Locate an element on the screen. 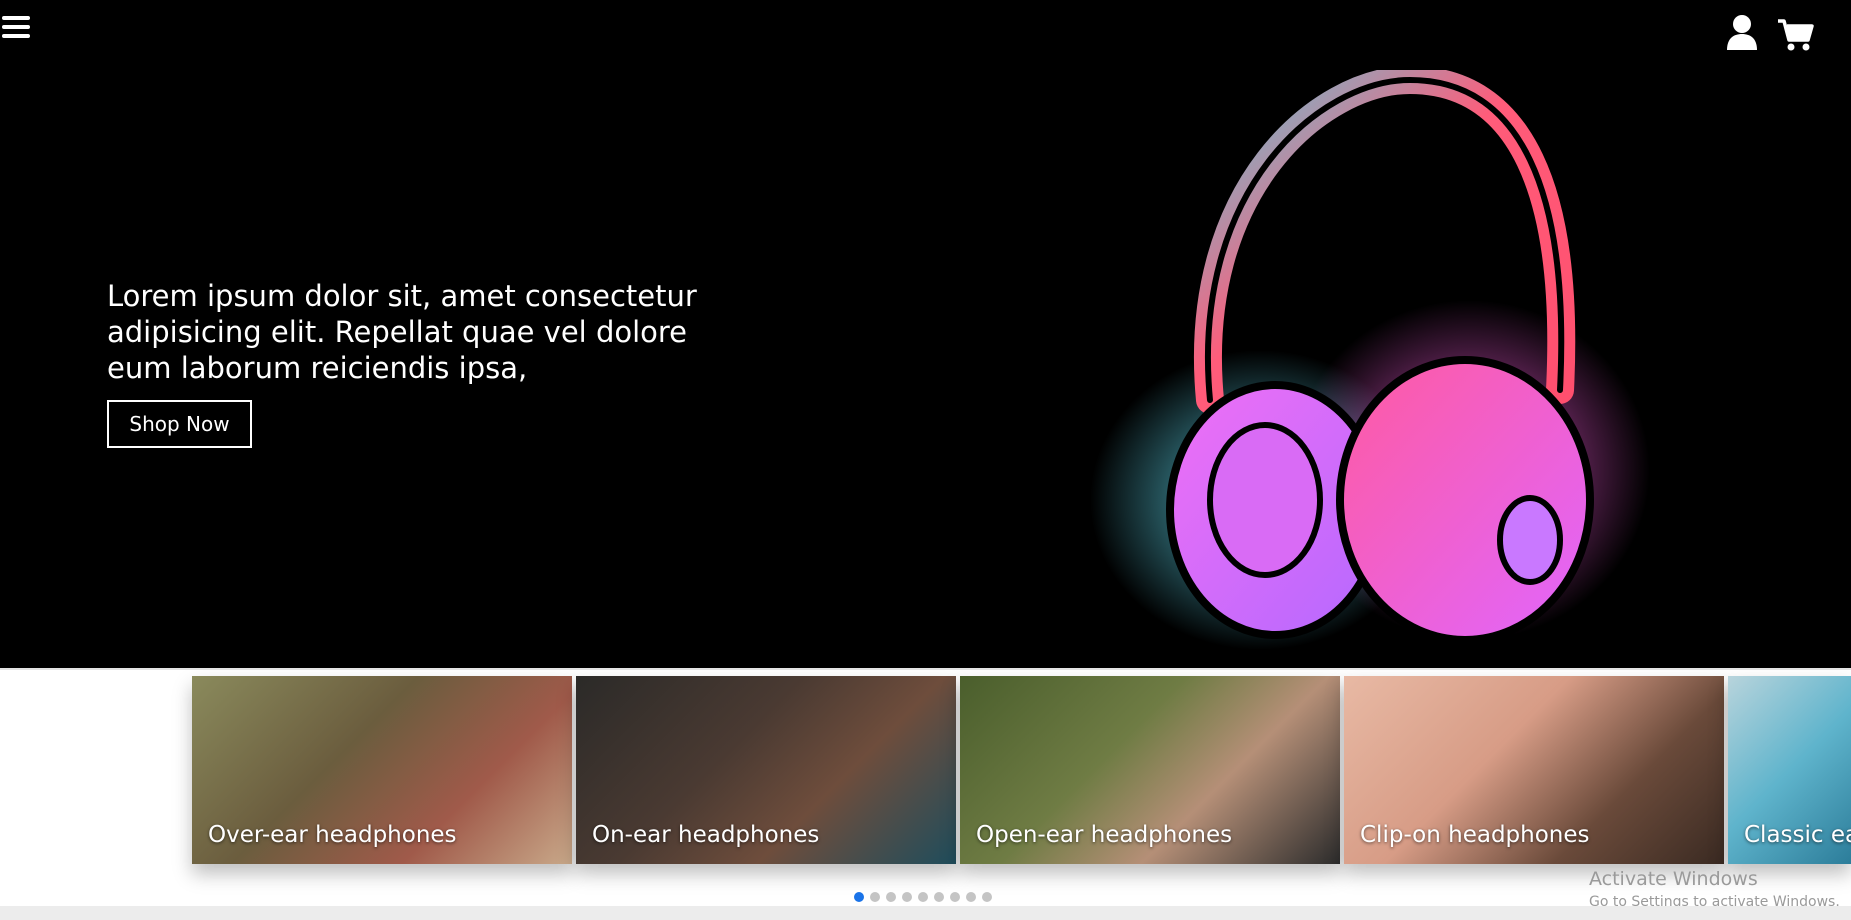 The width and height of the screenshot is (1851, 920). category-card-on-ear: On-ear headphones is located at coordinates (766, 770).